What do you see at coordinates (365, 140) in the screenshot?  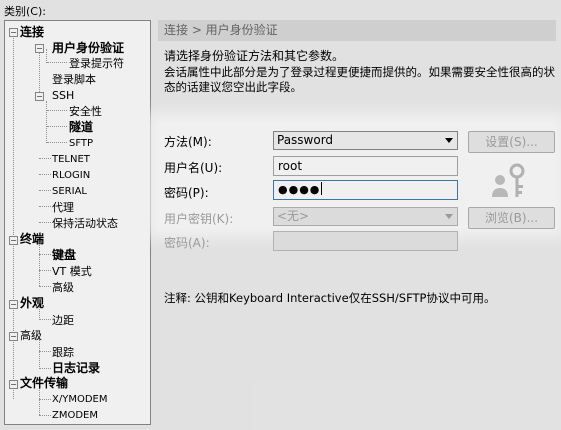 I see `method-select: Password` at bounding box center [365, 140].